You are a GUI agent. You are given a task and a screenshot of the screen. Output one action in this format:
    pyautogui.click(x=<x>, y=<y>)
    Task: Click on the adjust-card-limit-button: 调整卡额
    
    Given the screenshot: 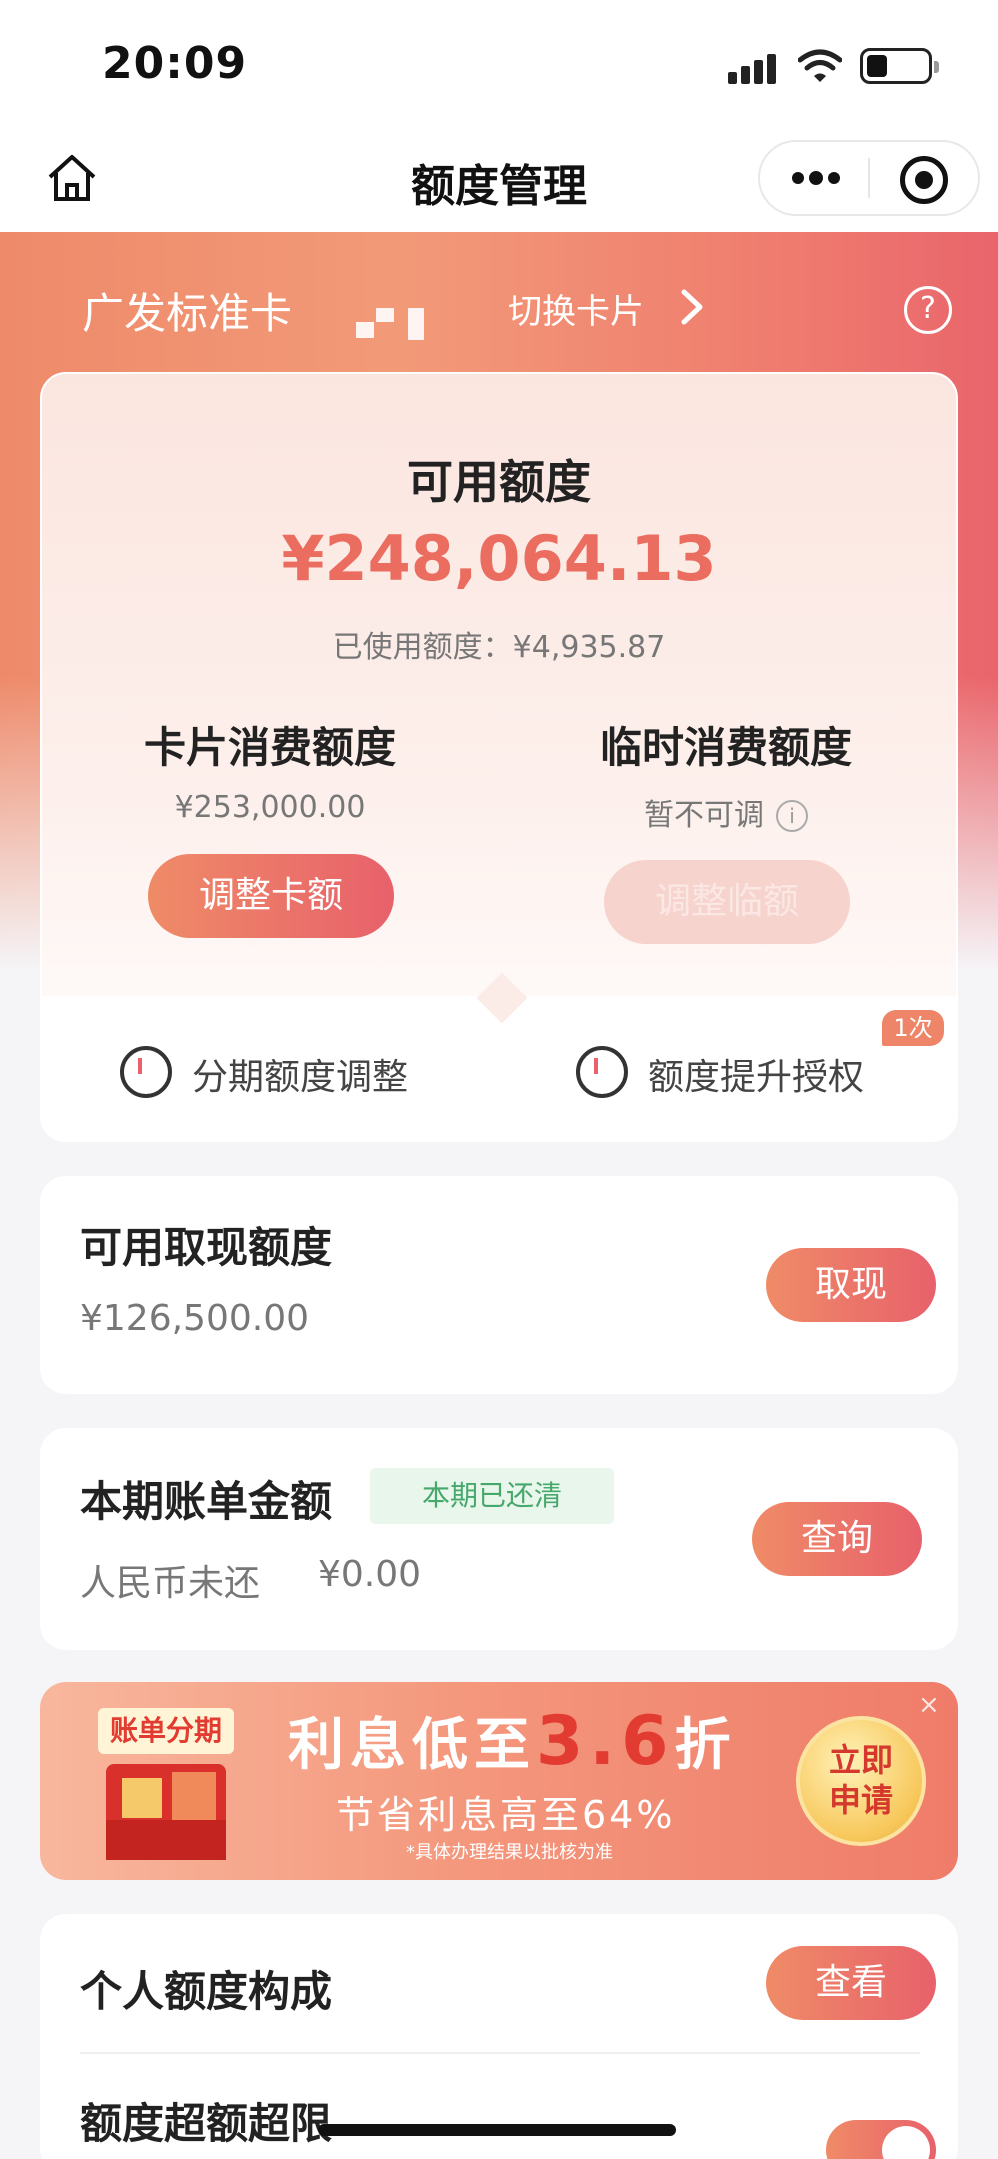 What is the action you would take?
    pyautogui.click(x=271, y=896)
    